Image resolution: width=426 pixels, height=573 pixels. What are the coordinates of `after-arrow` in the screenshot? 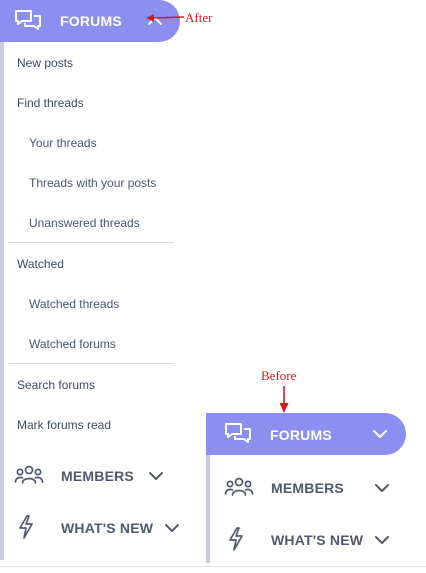 It's located at (165, 18).